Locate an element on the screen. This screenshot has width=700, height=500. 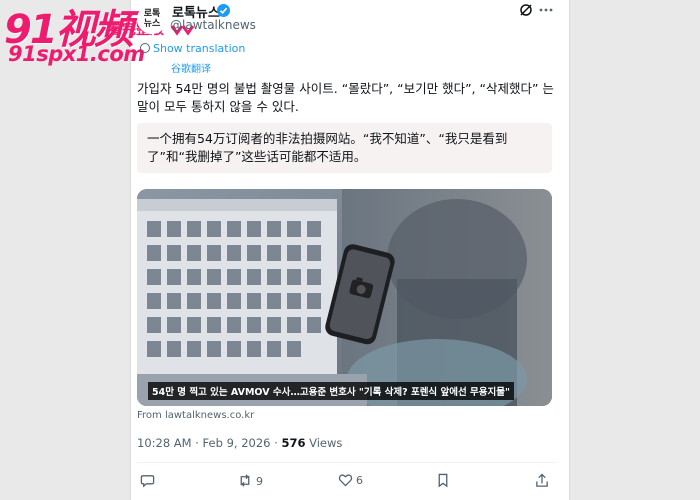
share-button is located at coordinates (542, 481).